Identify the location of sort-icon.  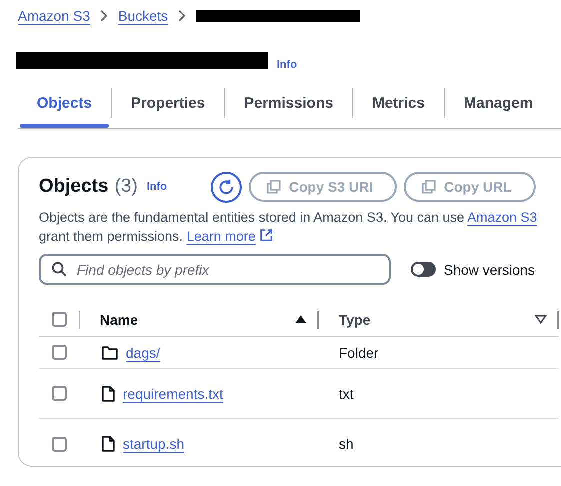
(541, 319).